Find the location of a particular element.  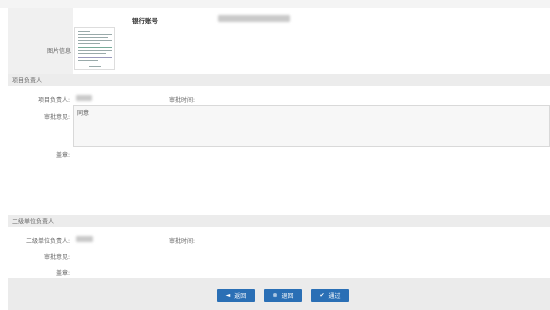

project-leader-section-header: 项目负责人 is located at coordinates (279, 80).